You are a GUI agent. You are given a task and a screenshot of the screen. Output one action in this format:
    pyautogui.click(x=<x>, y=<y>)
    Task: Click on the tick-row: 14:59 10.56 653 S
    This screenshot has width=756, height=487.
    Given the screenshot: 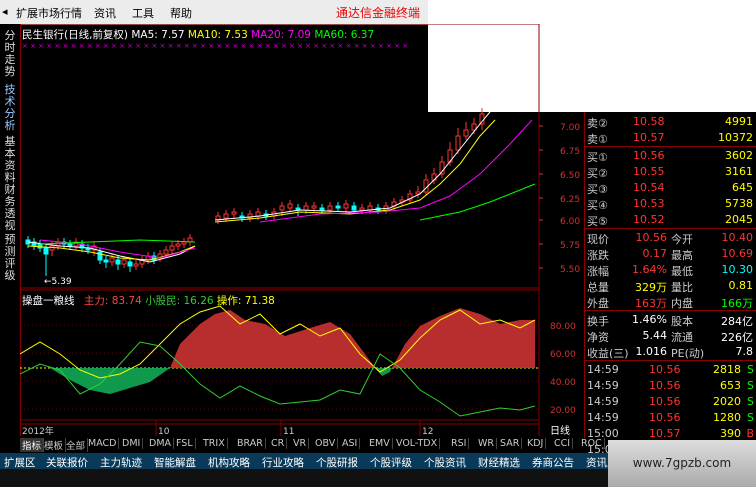 What is the action you would take?
    pyautogui.click(x=670, y=386)
    